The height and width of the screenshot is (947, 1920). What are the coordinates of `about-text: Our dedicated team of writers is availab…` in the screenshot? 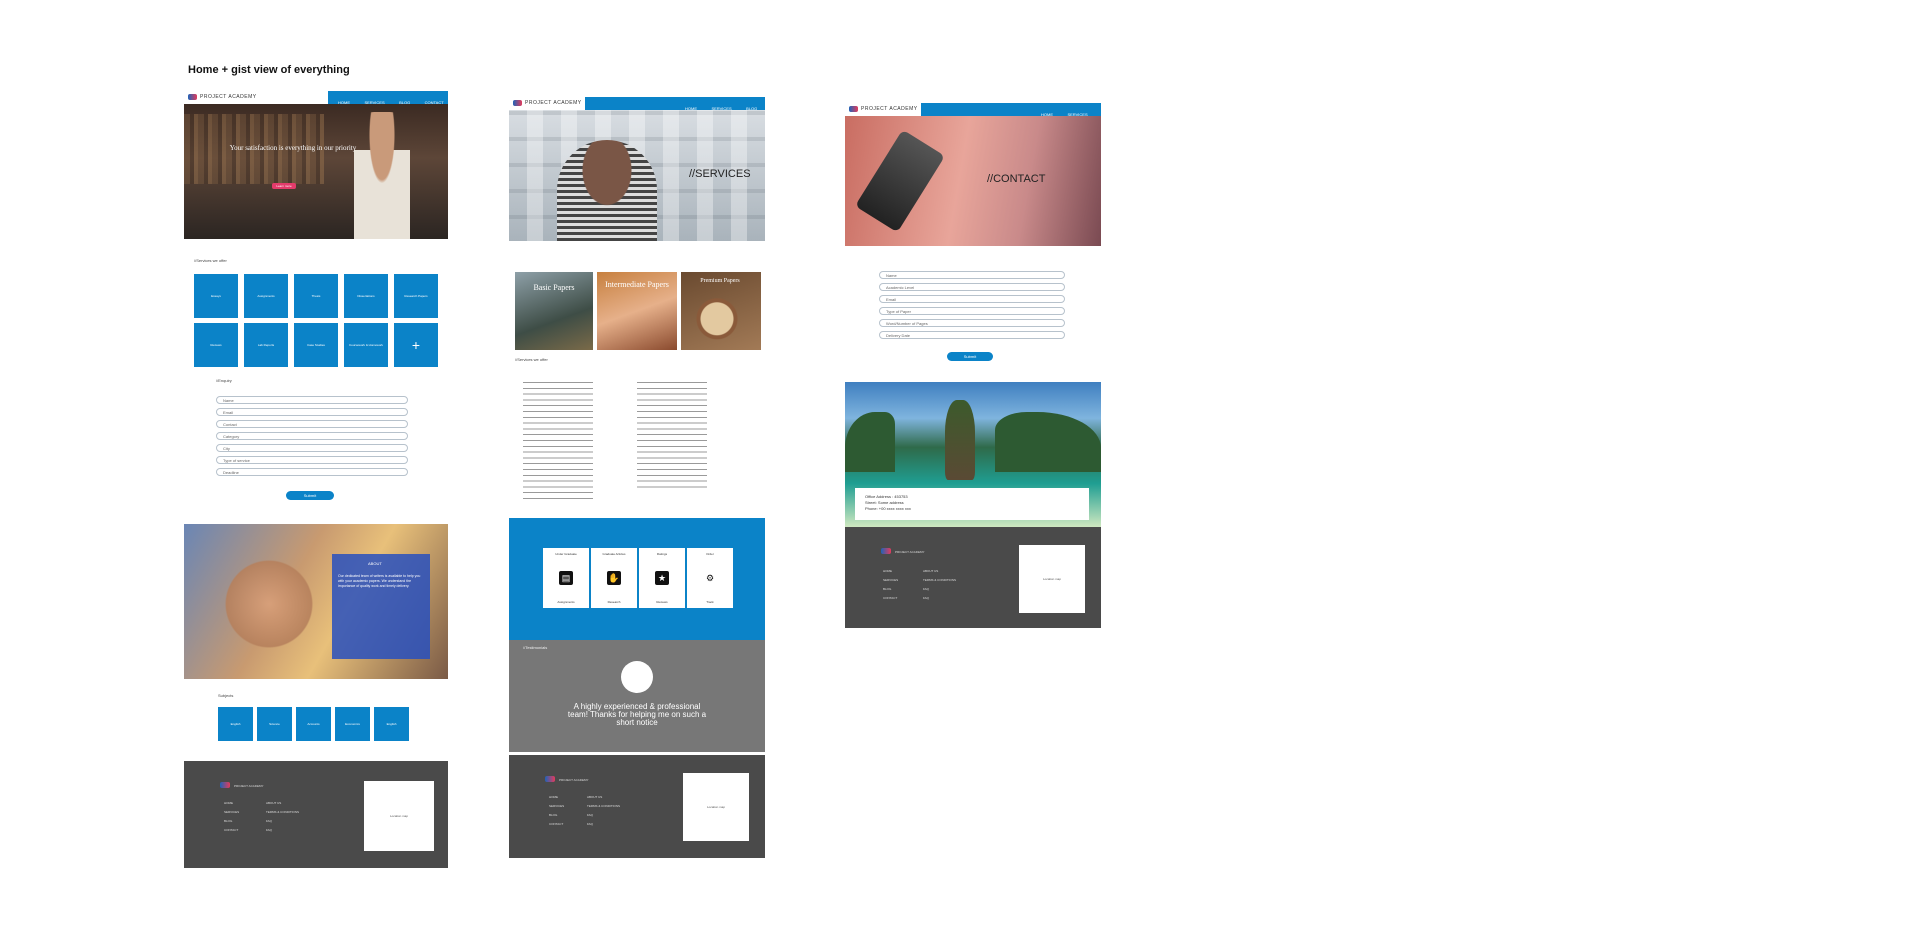 It's located at (379, 581).